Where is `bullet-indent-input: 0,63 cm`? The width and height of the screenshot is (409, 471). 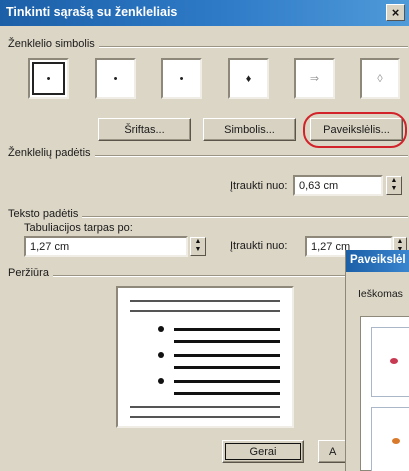 bullet-indent-input: 0,63 cm is located at coordinates (338, 185).